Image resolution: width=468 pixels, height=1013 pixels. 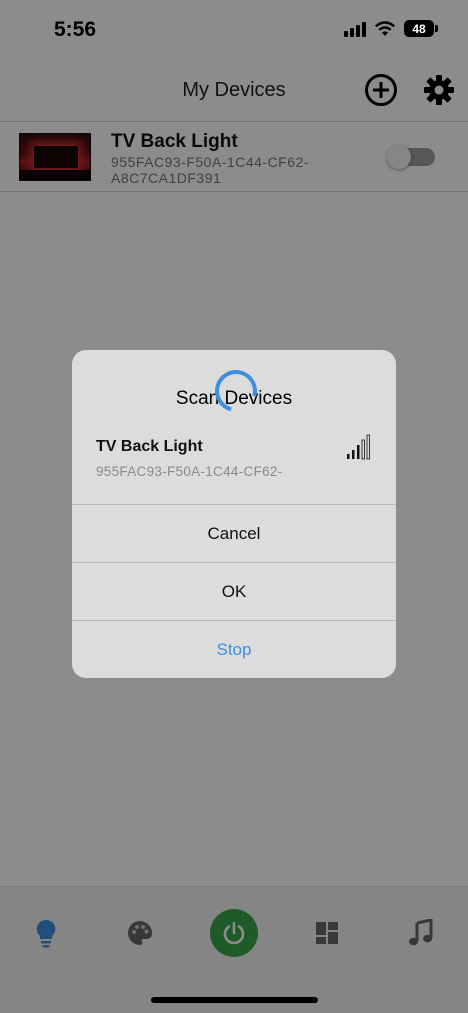 I want to click on home-indicator, so click(x=234, y=1000).